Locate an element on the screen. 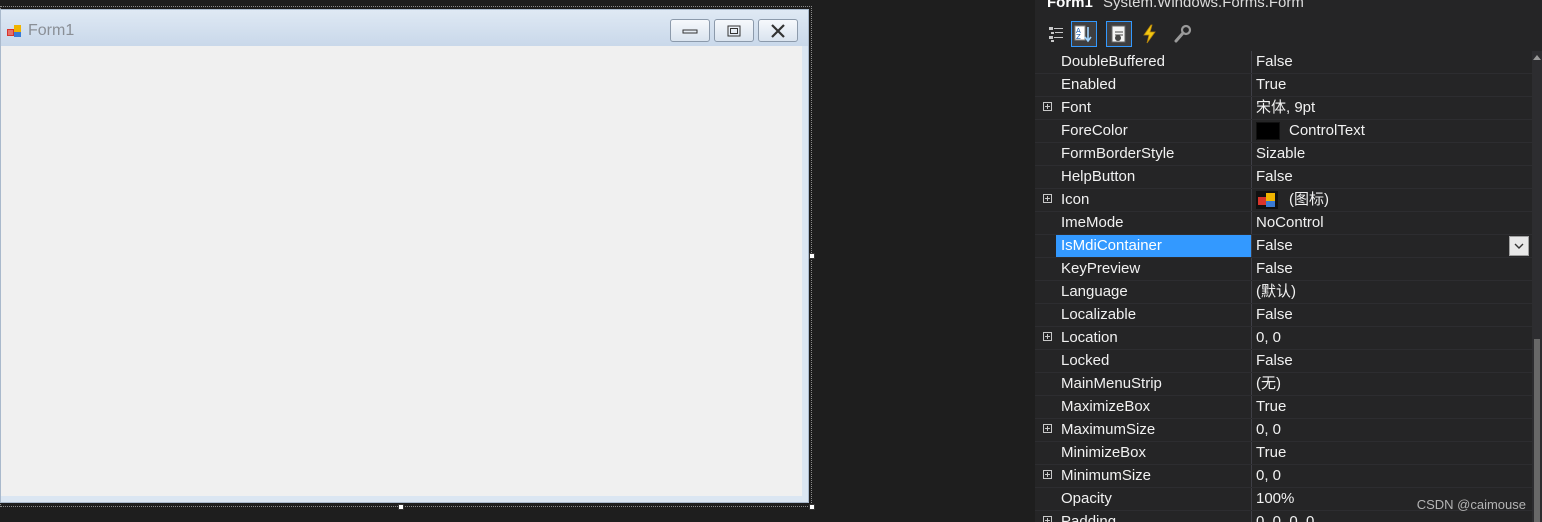 Image resolution: width=1542 pixels, height=522 pixels. property-row: Language (默认) is located at coordinates (1283, 292).